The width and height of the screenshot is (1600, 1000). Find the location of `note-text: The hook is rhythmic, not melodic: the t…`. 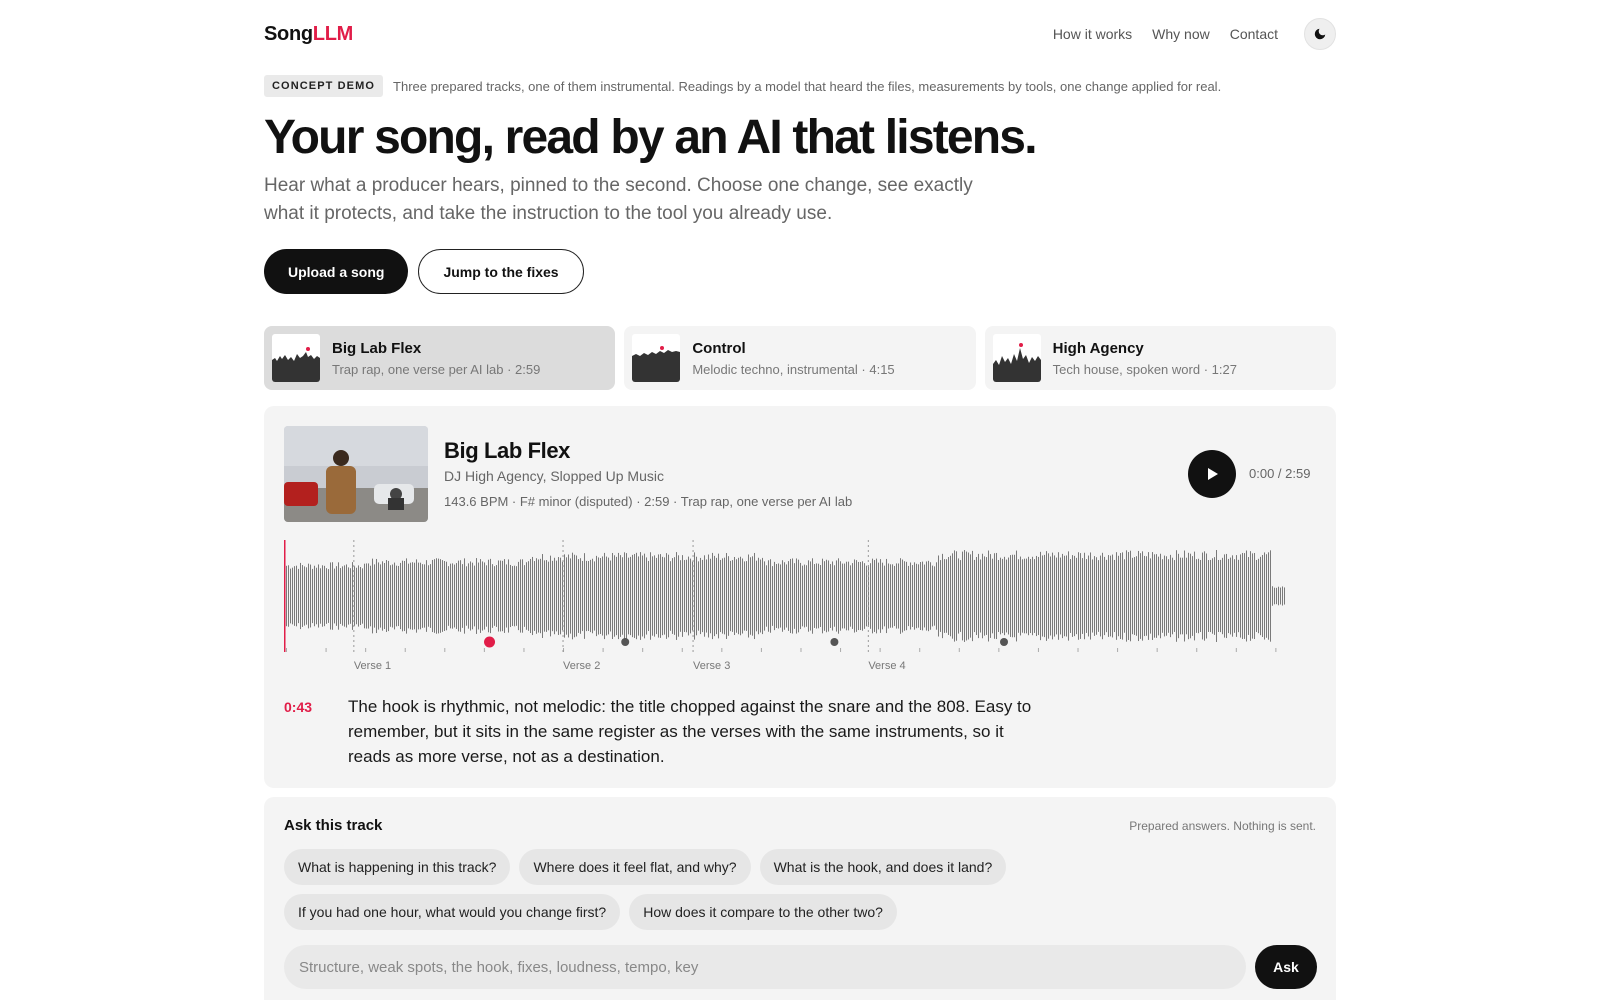

note-text: The hook is rhythmic, not melodic: the t… is located at coordinates (690, 731).